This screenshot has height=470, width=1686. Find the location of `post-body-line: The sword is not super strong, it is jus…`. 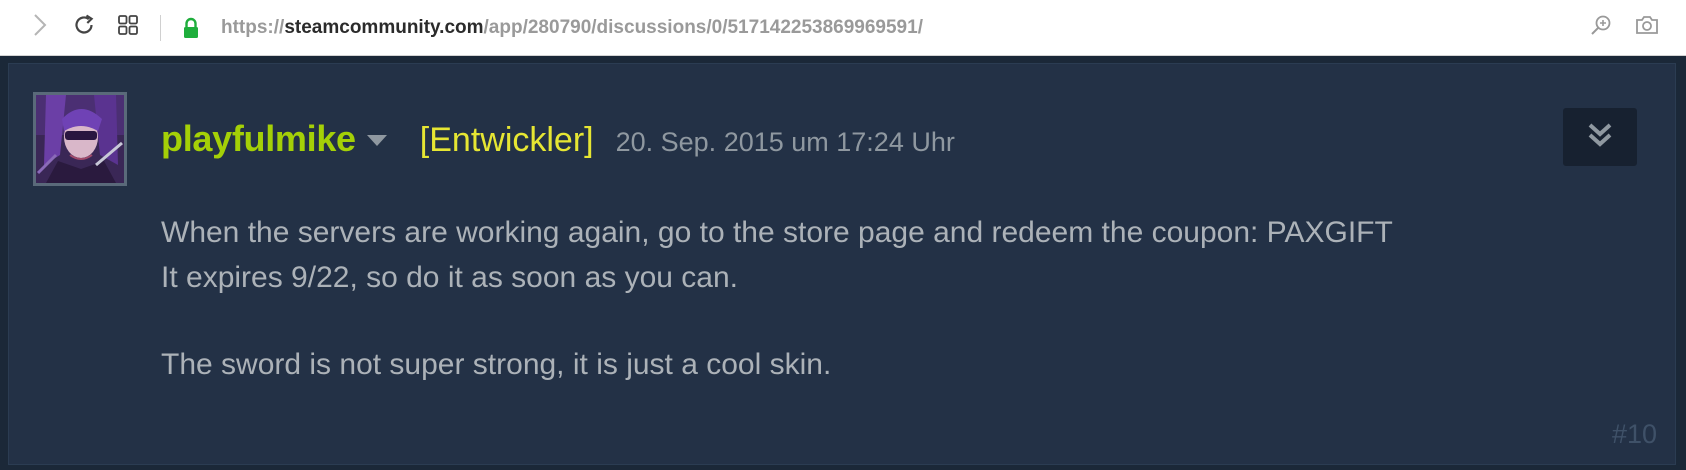

post-body-line: The sword is not super strong, it is jus… is located at coordinates (496, 364).